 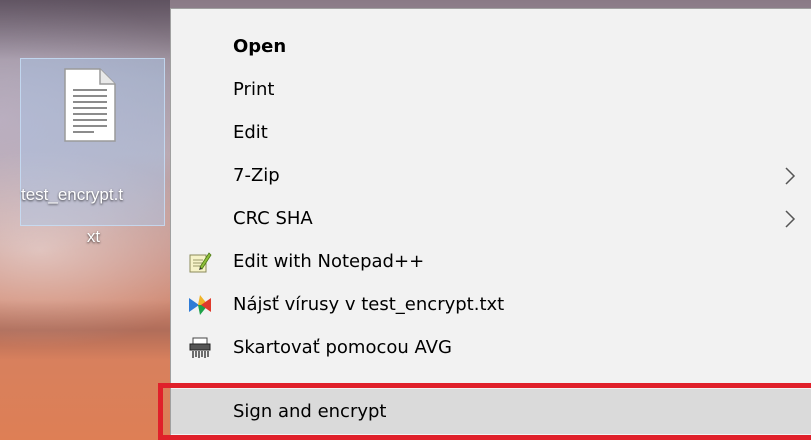 I want to click on avg-icon, so click(x=200, y=305).